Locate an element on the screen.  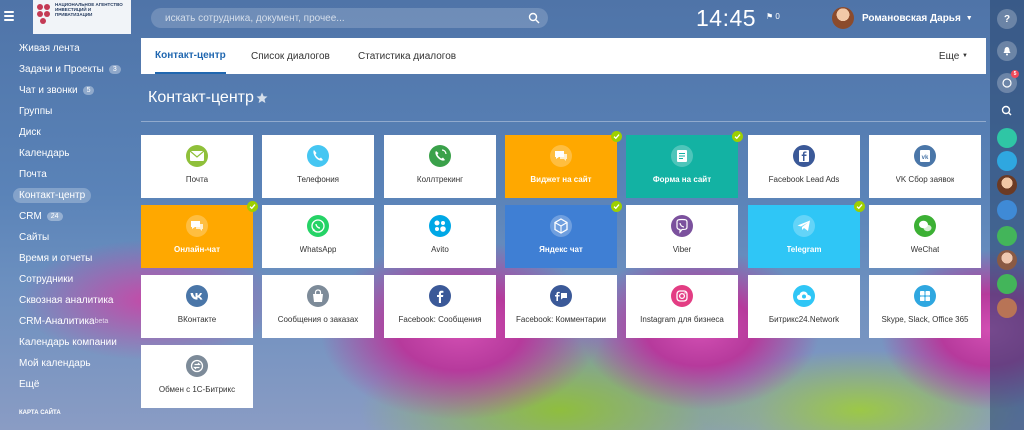
channel-tile: Форма на сайт is located at coordinates (684, 164).